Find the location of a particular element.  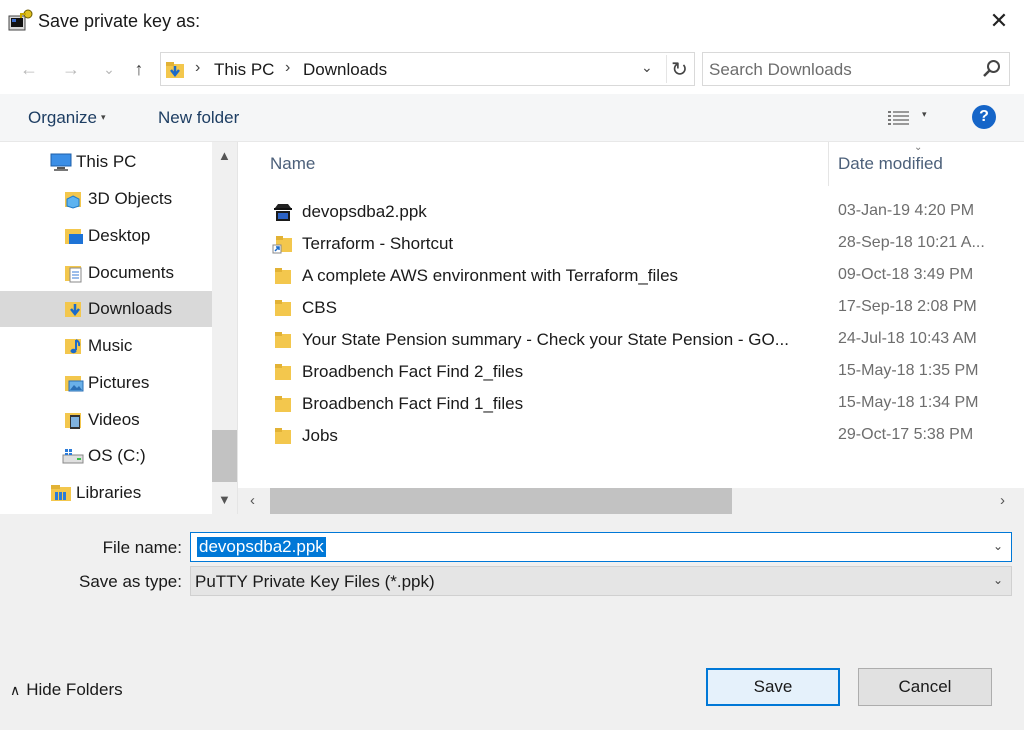

column-header-date-modified: Date modified is located at coordinates (890, 164).